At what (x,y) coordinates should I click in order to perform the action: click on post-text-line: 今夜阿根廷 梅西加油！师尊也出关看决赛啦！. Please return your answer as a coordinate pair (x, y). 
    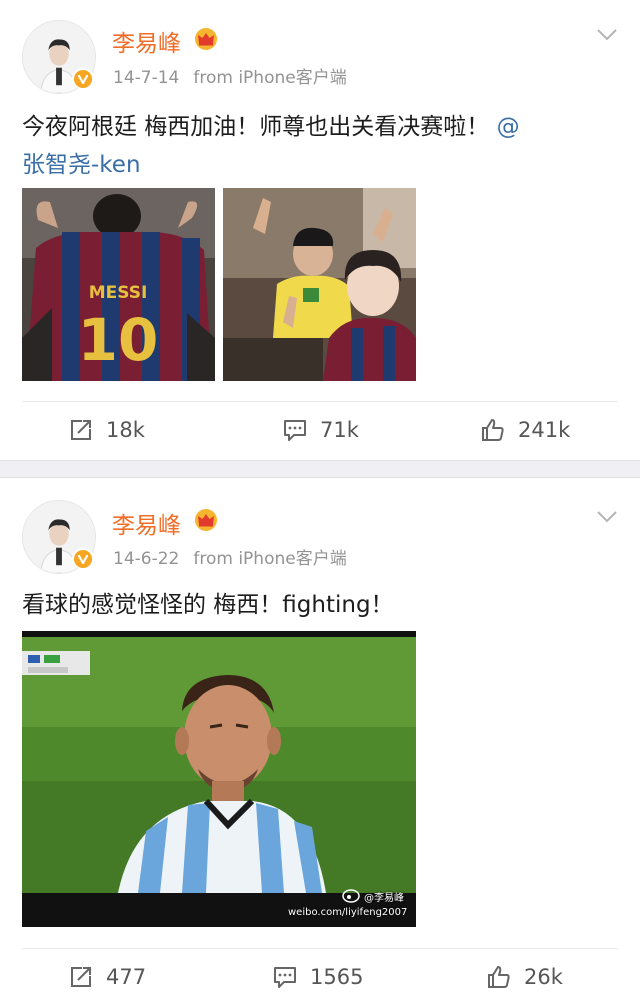
    Looking at the image, I should click on (256, 127).